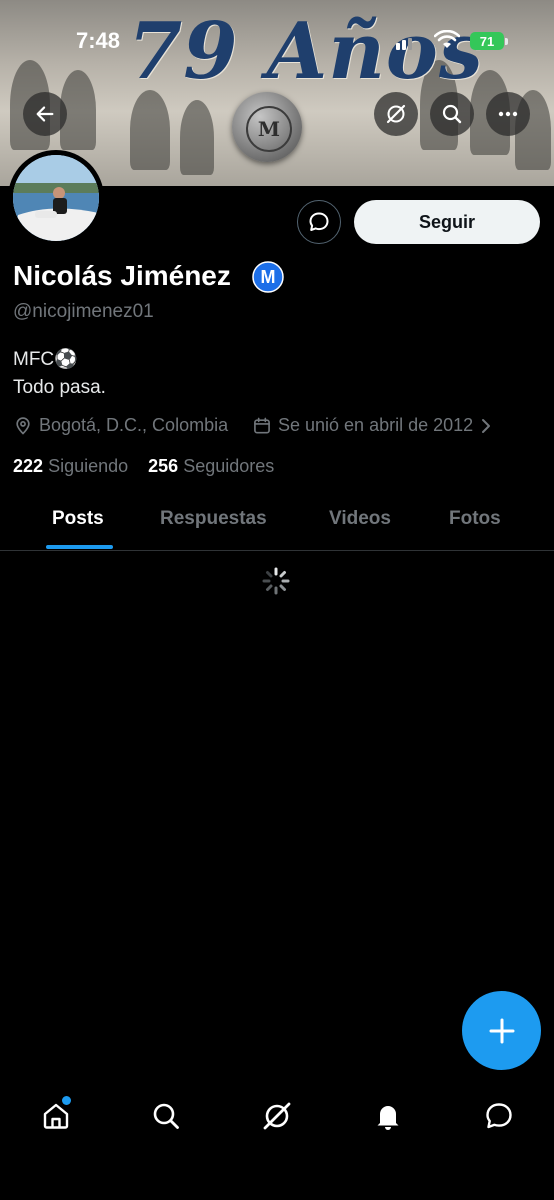 This screenshot has width=554, height=1200. Describe the element at coordinates (475, 519) in the screenshot. I see `tab-fotos: Fotos` at that location.